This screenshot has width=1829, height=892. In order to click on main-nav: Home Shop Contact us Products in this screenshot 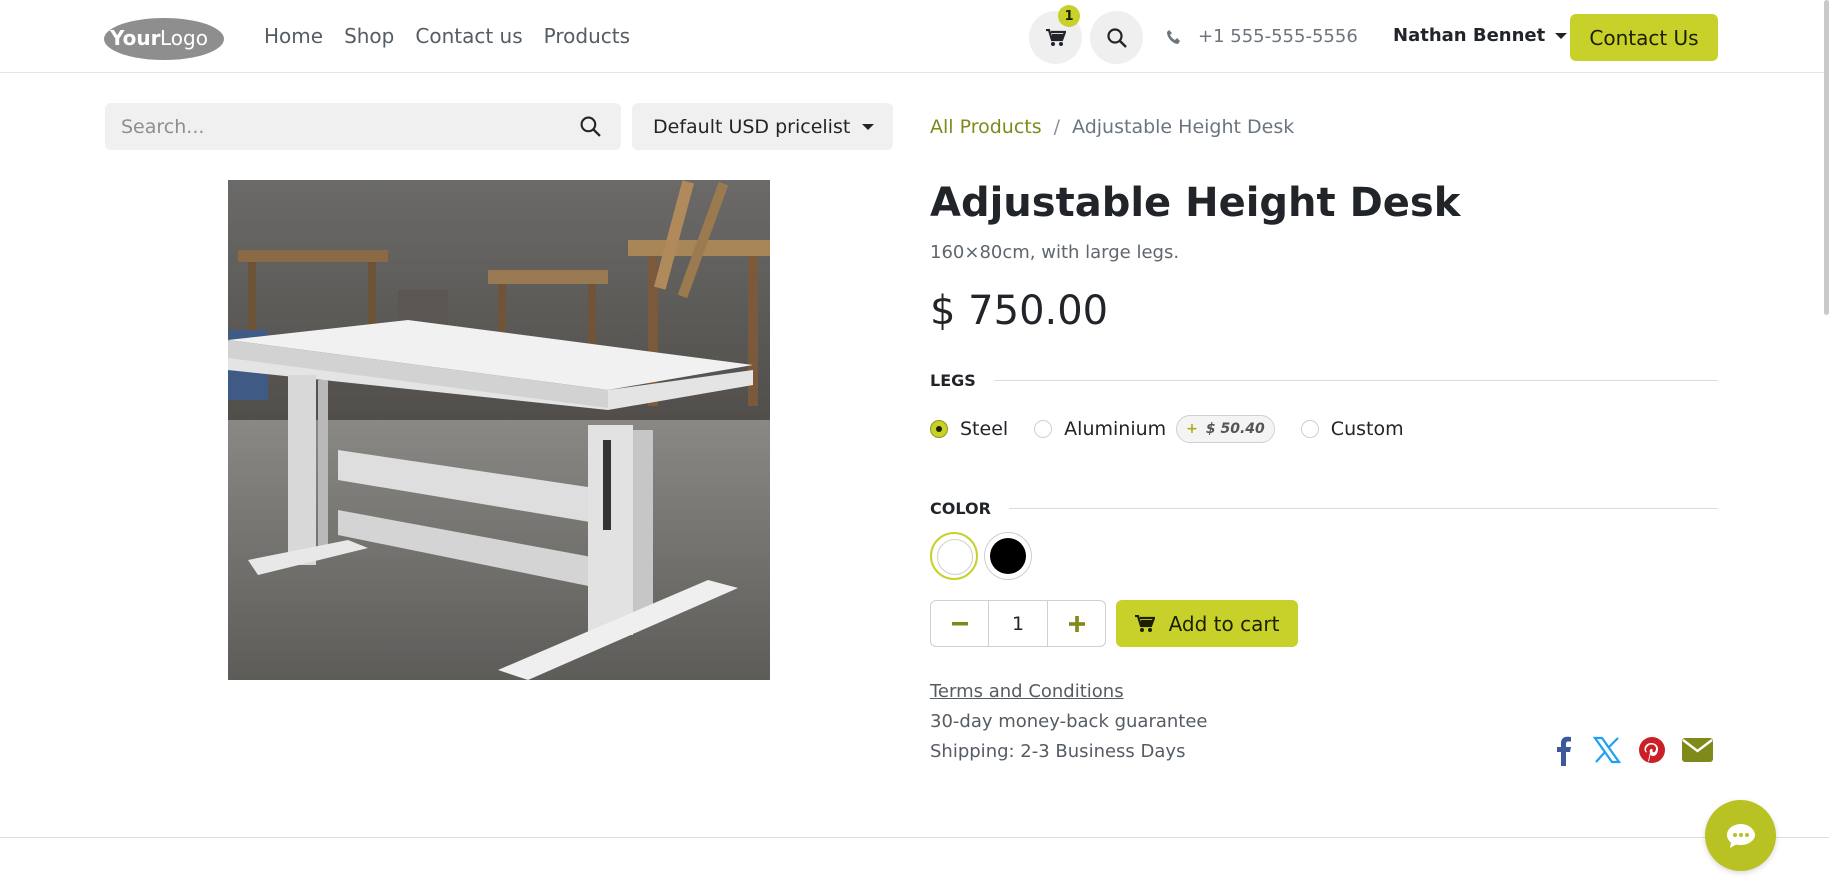, I will do `click(447, 36)`.